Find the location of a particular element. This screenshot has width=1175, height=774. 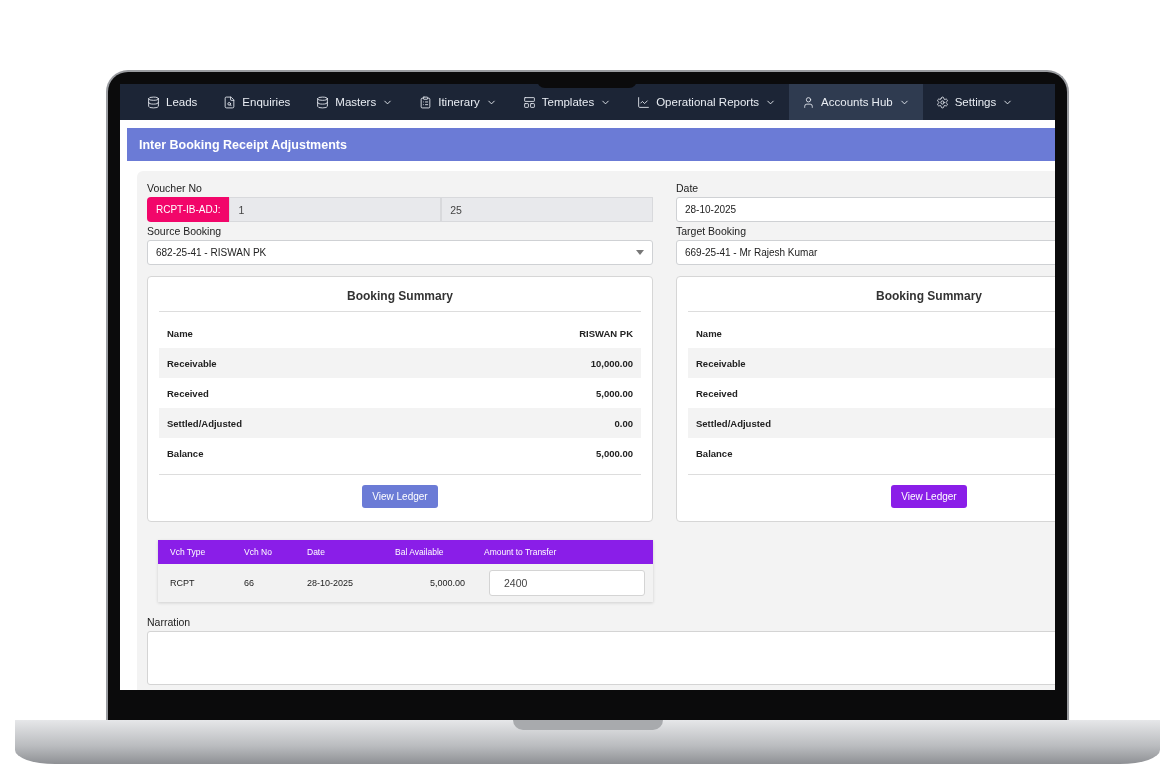

nav-item: Itinerary is located at coordinates (458, 102).